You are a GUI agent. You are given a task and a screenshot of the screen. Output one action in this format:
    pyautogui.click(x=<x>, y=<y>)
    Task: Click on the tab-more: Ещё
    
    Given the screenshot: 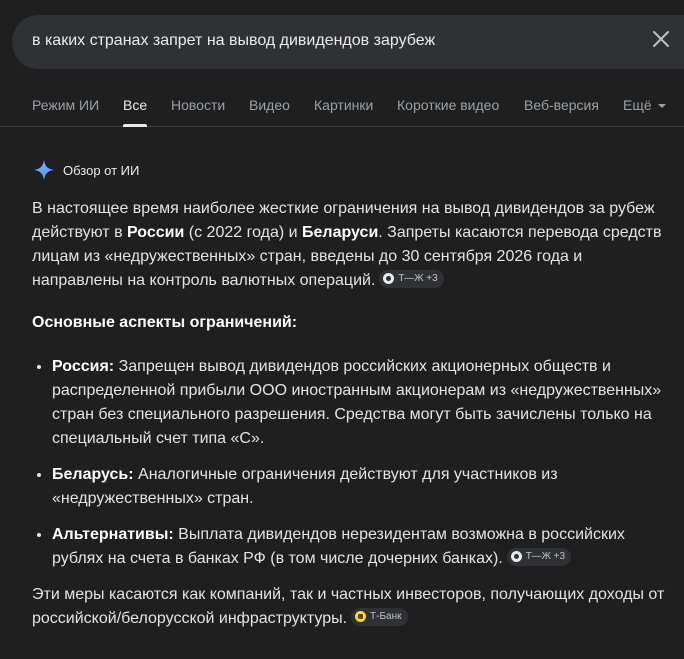 What is the action you would take?
    pyautogui.click(x=644, y=105)
    